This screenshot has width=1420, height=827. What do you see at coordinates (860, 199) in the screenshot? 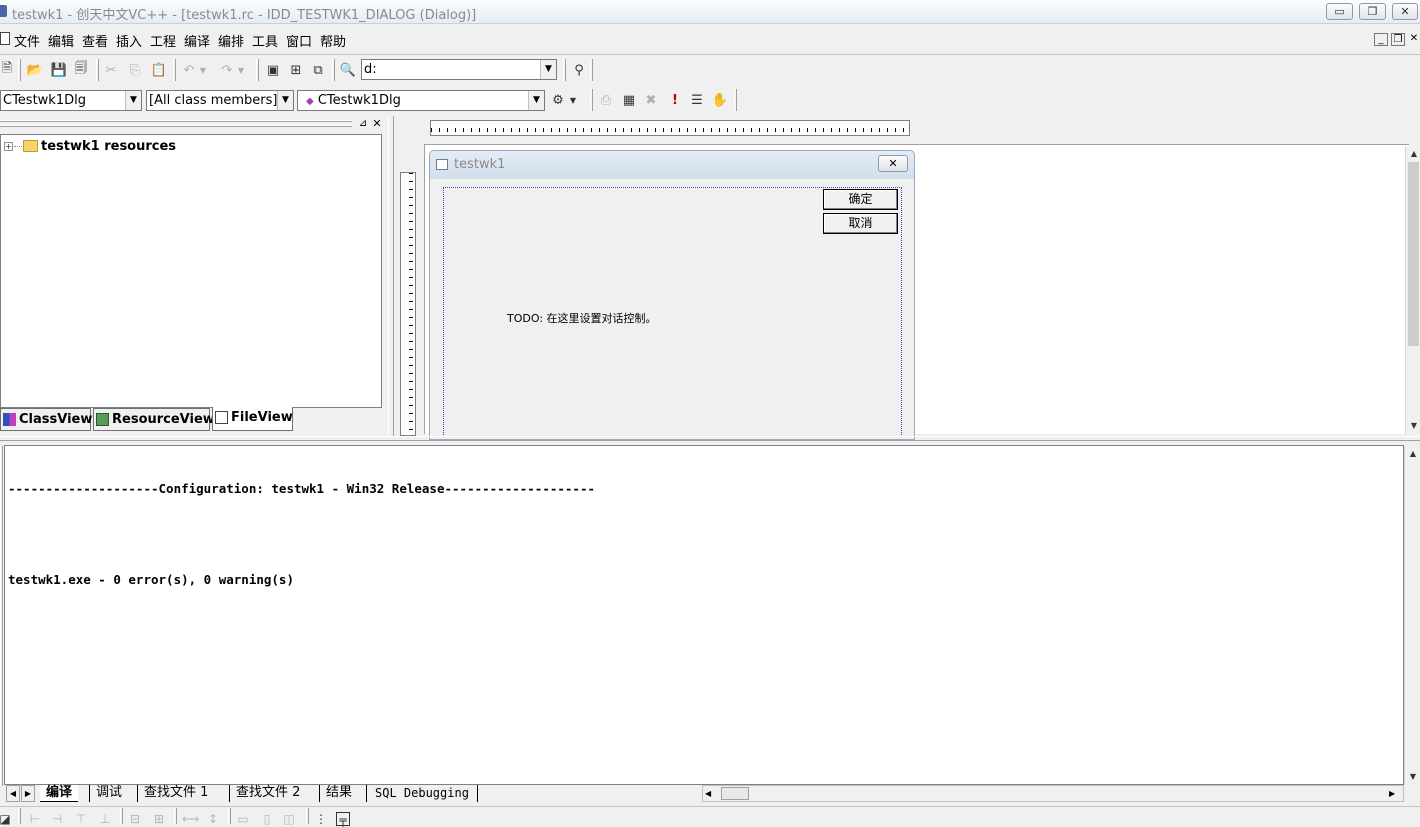
I see `ok-button: 确定` at bounding box center [860, 199].